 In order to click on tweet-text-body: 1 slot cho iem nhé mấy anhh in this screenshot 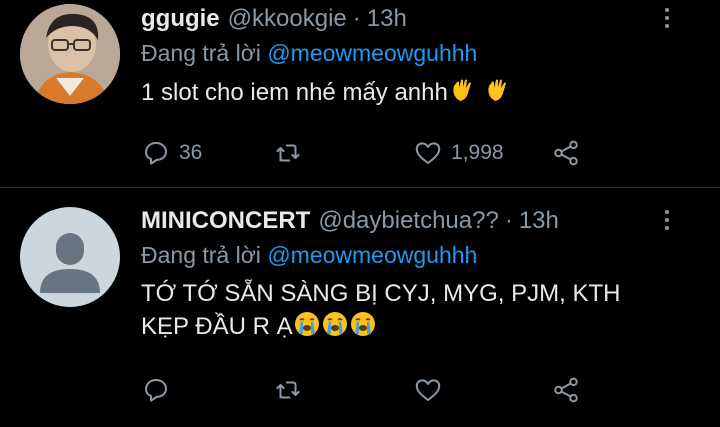, I will do `click(294, 92)`.